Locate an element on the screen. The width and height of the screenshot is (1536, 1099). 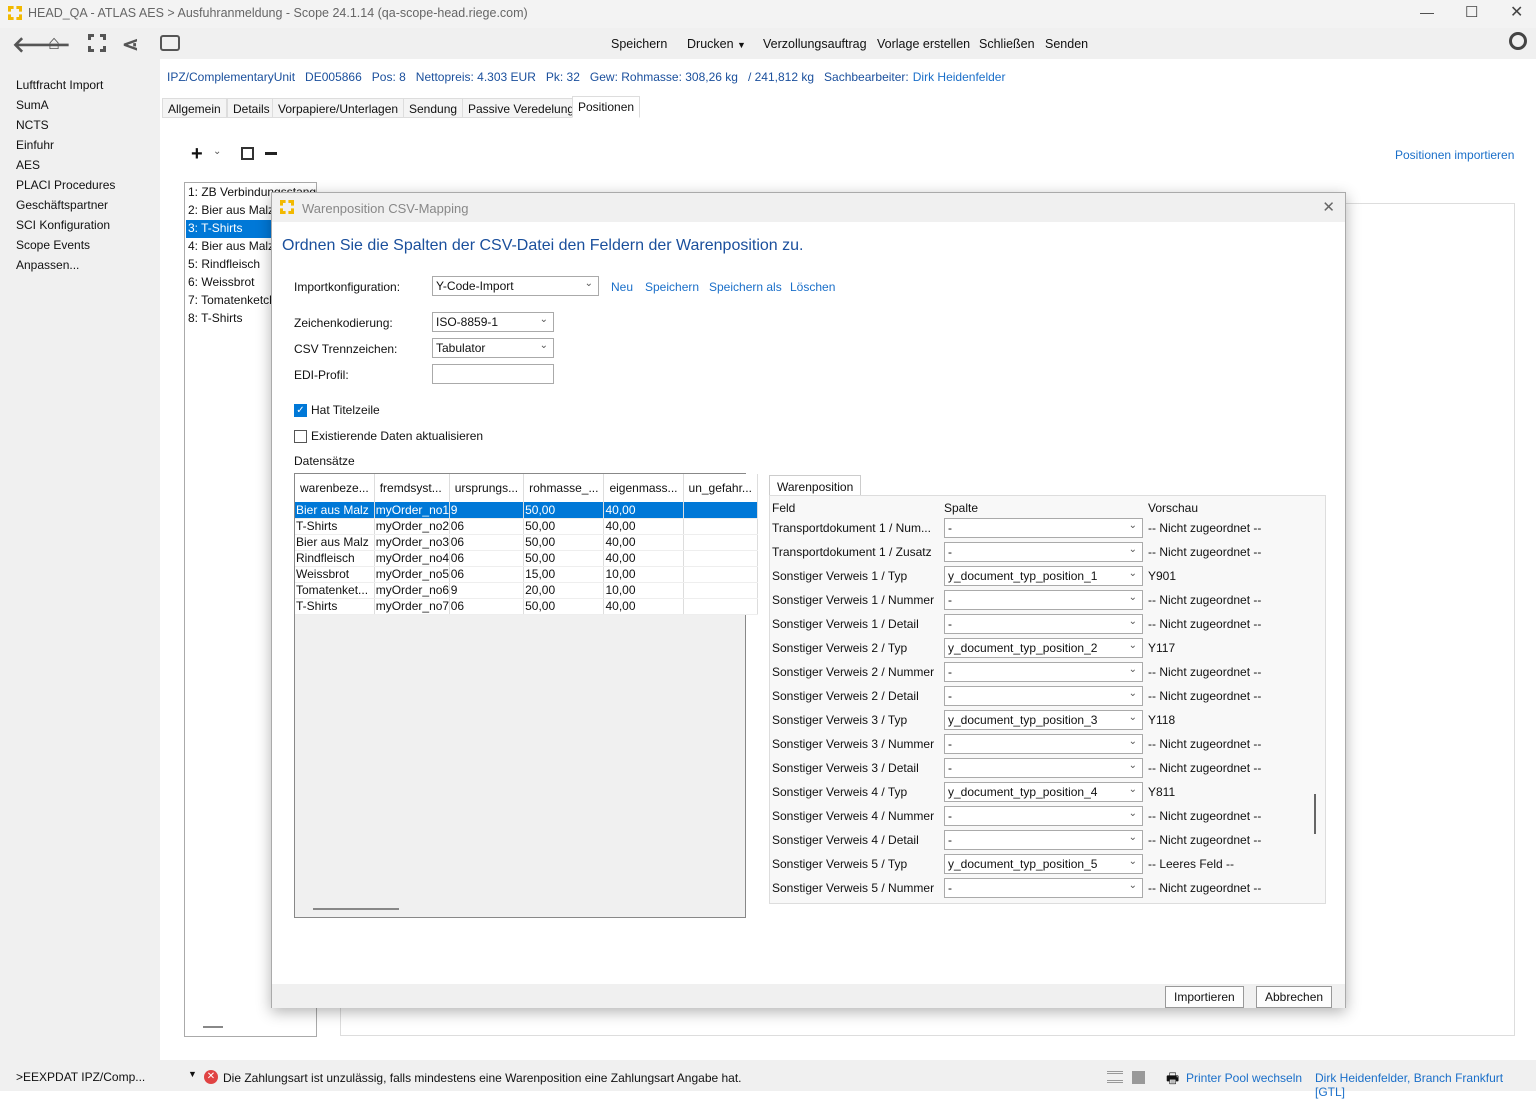
sidebar-item: PLACI Procedures is located at coordinates (65, 185).